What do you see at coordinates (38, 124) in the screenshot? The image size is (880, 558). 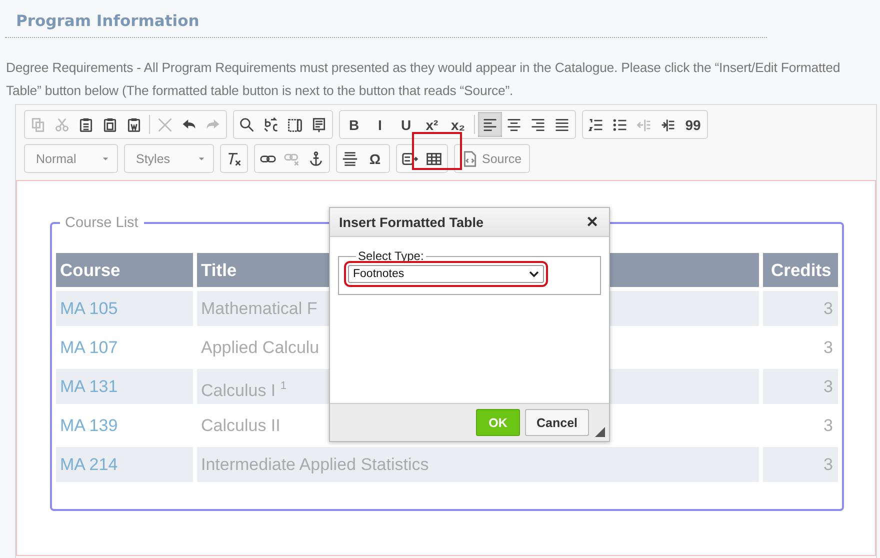 I see `copy-icon` at bounding box center [38, 124].